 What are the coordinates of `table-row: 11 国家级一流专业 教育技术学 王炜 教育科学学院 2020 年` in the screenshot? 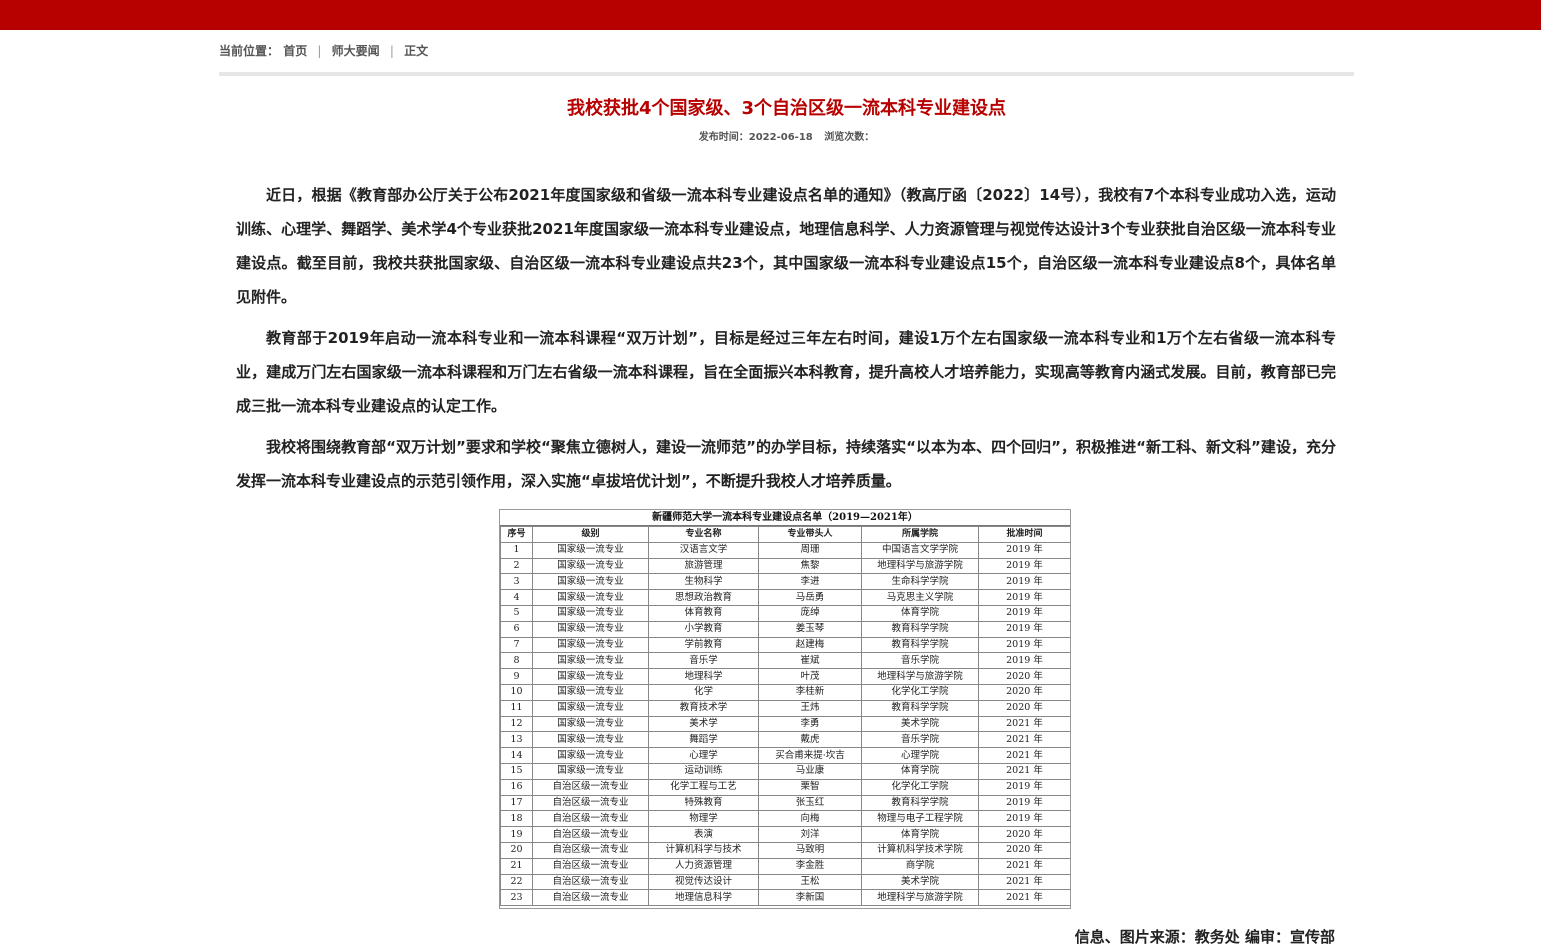 It's located at (785, 708).